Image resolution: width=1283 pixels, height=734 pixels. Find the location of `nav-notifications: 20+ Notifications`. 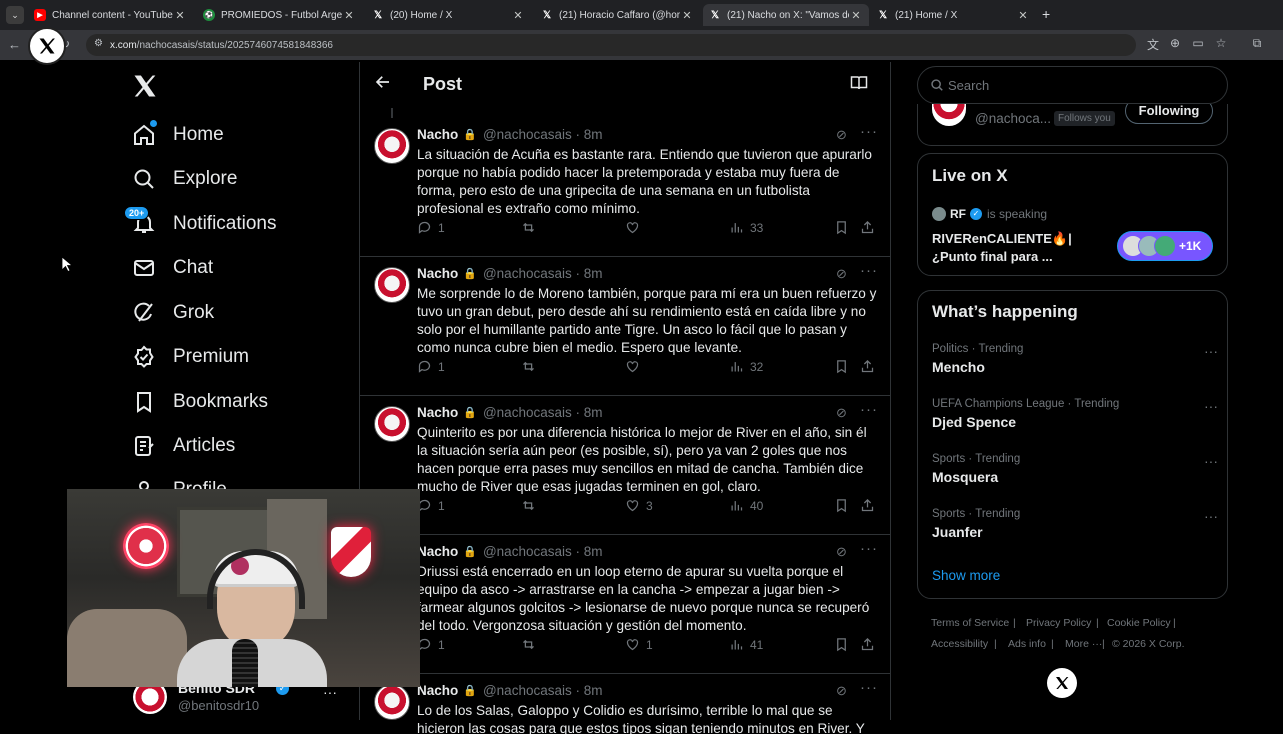

nav-notifications: 20+ Notifications is located at coordinates (200, 224).